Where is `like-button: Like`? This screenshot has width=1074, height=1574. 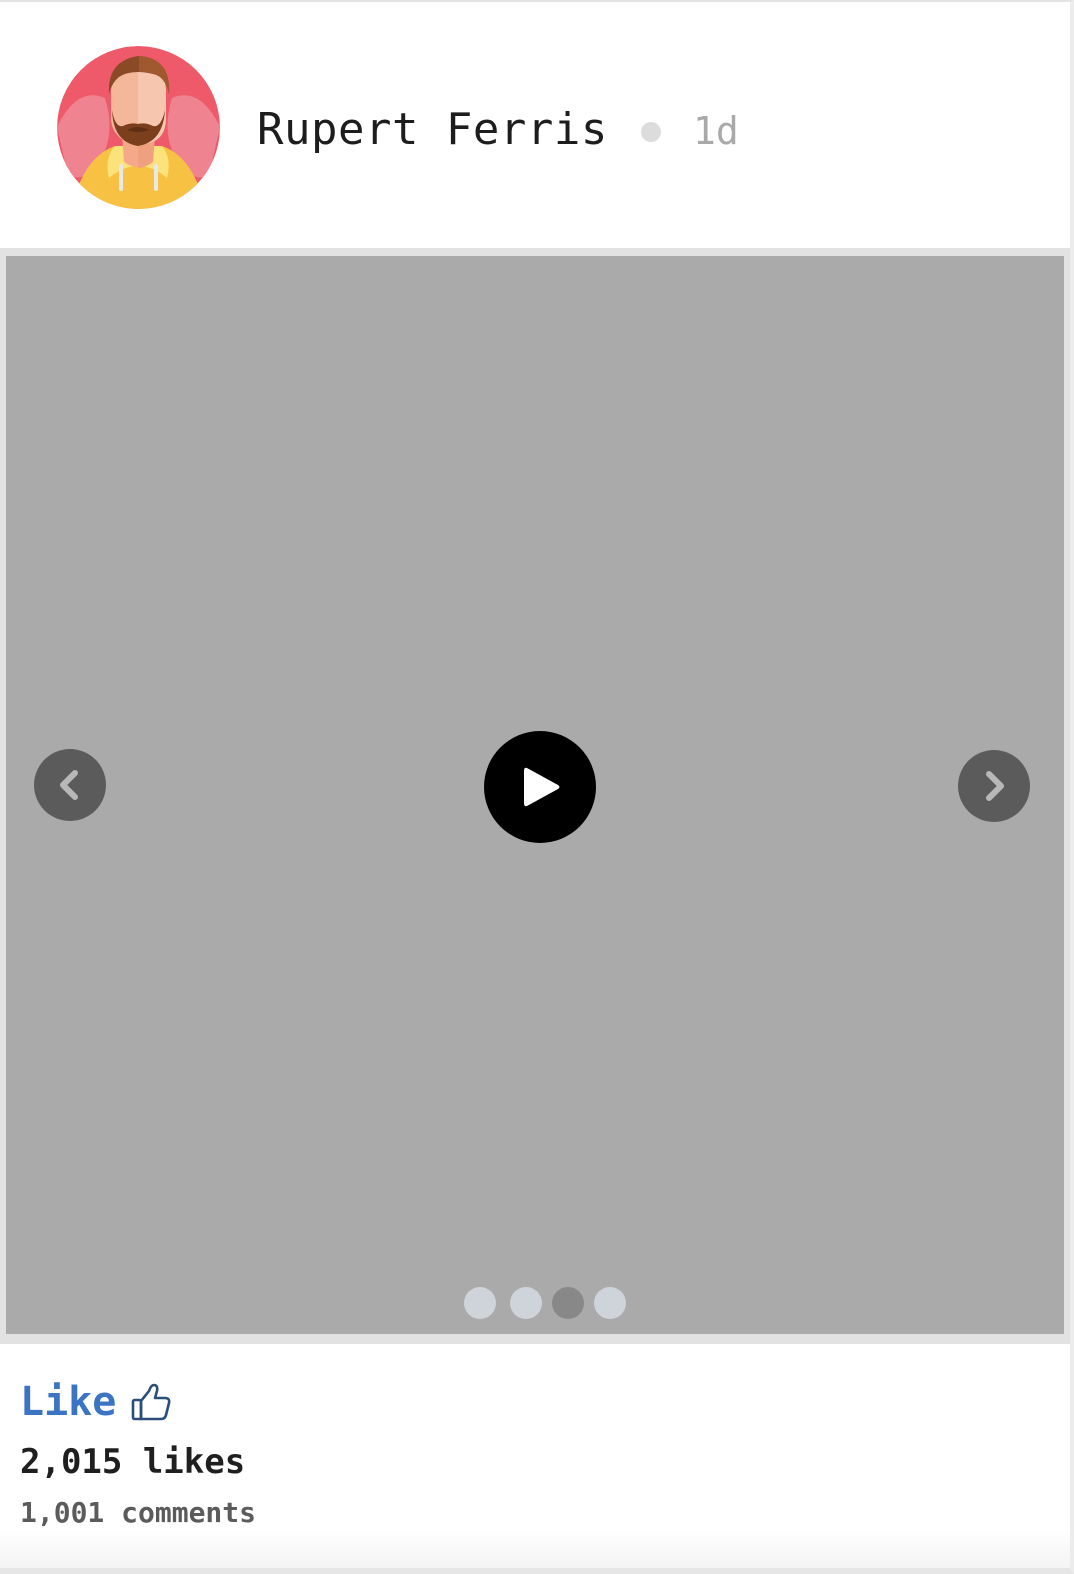
like-button: Like is located at coordinates (96, 1402).